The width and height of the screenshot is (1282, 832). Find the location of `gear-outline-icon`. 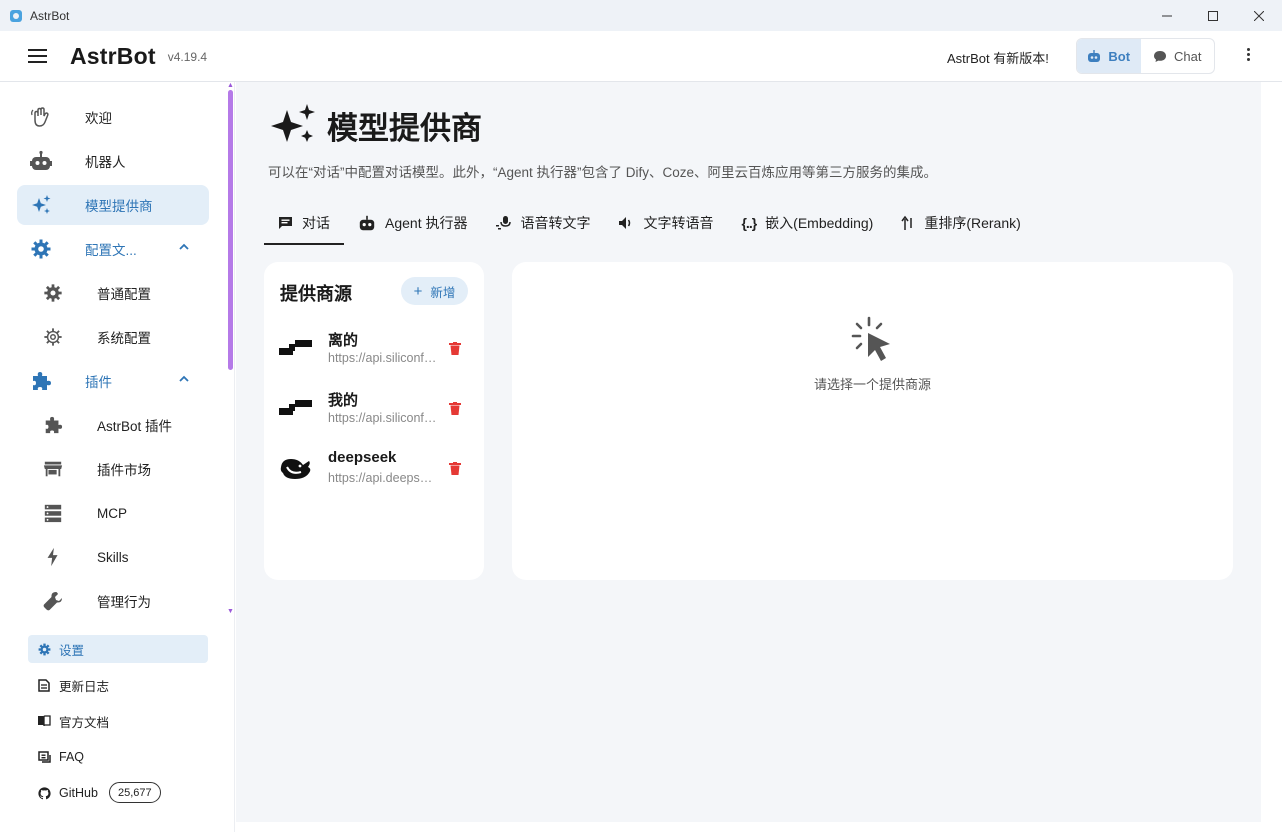

gear-outline-icon is located at coordinates (53, 337).